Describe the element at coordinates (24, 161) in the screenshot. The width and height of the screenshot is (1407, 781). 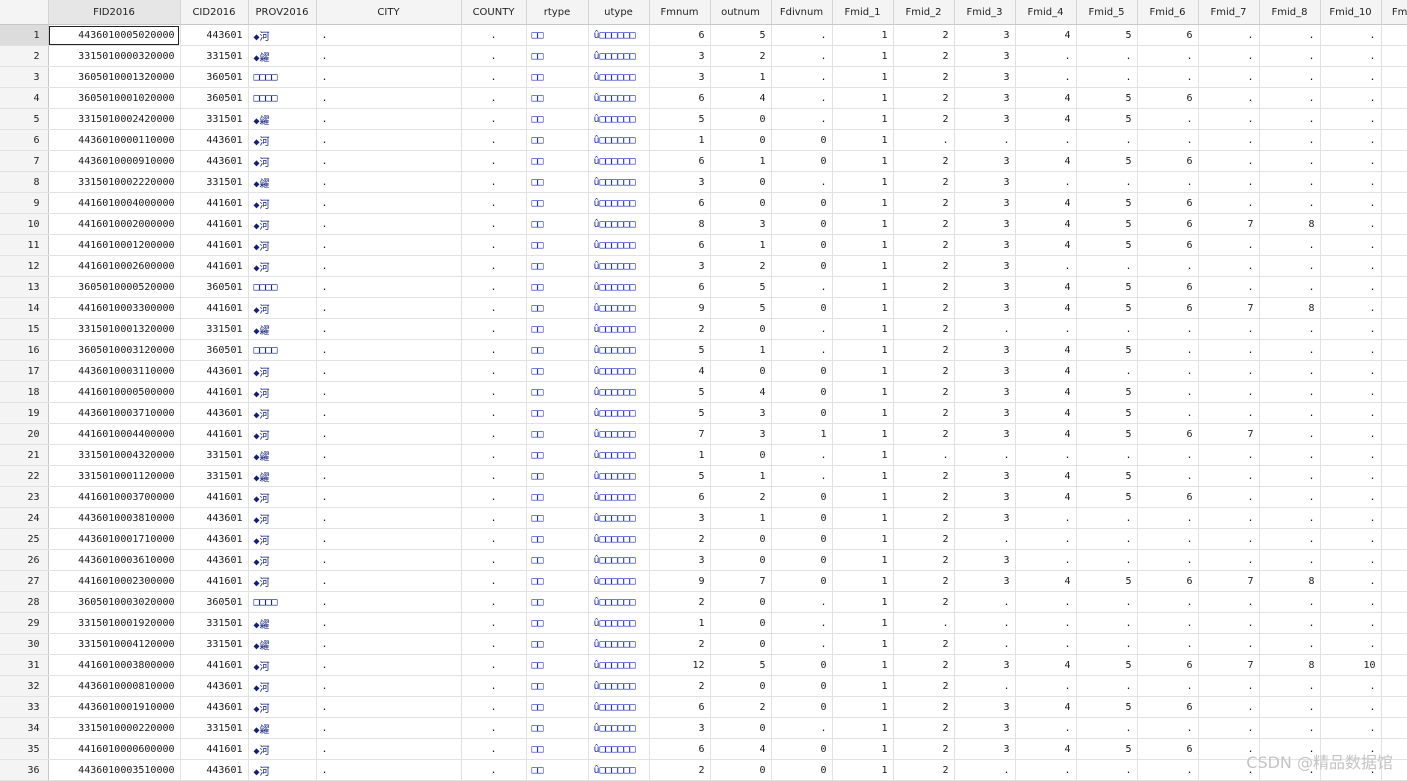
I see `row-number: 7` at that location.